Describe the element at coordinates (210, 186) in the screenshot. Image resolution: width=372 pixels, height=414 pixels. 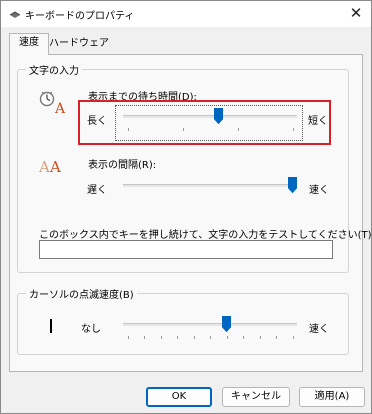
I see `rate-slider` at that location.